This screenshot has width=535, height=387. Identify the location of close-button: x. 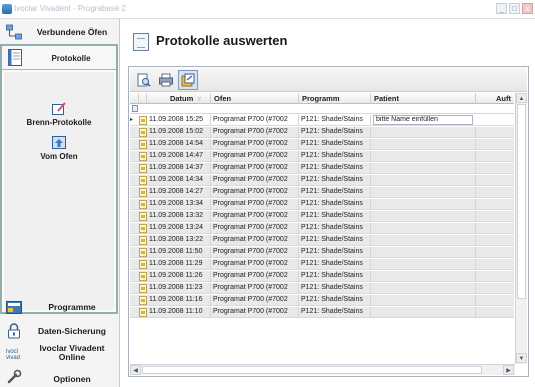
(527, 8).